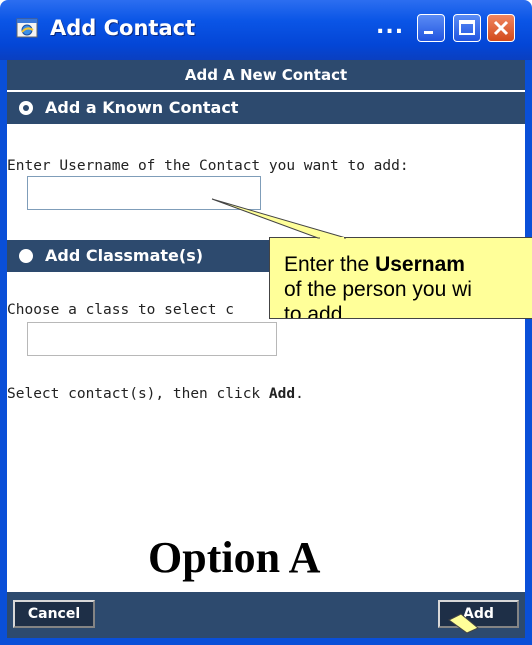 This screenshot has height=645, width=532. What do you see at coordinates (144, 193) in the screenshot?
I see `username-input` at bounding box center [144, 193].